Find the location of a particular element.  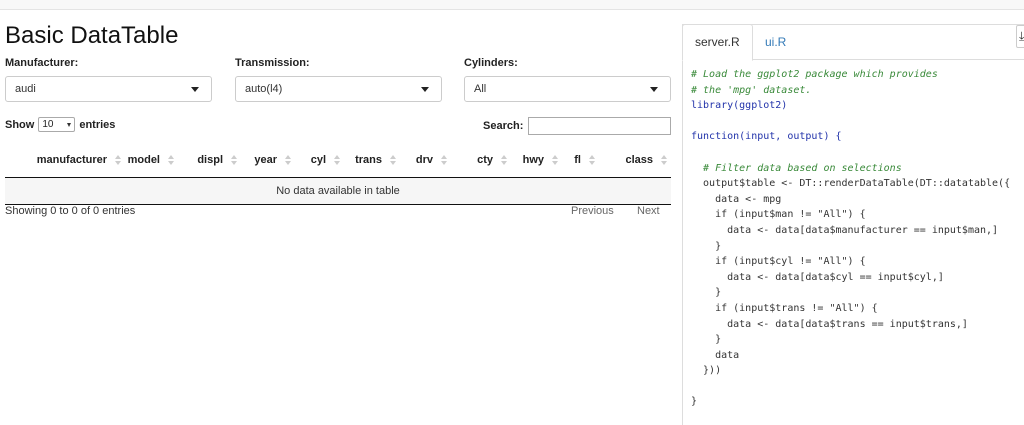

column-label: displ is located at coordinates (210, 159).